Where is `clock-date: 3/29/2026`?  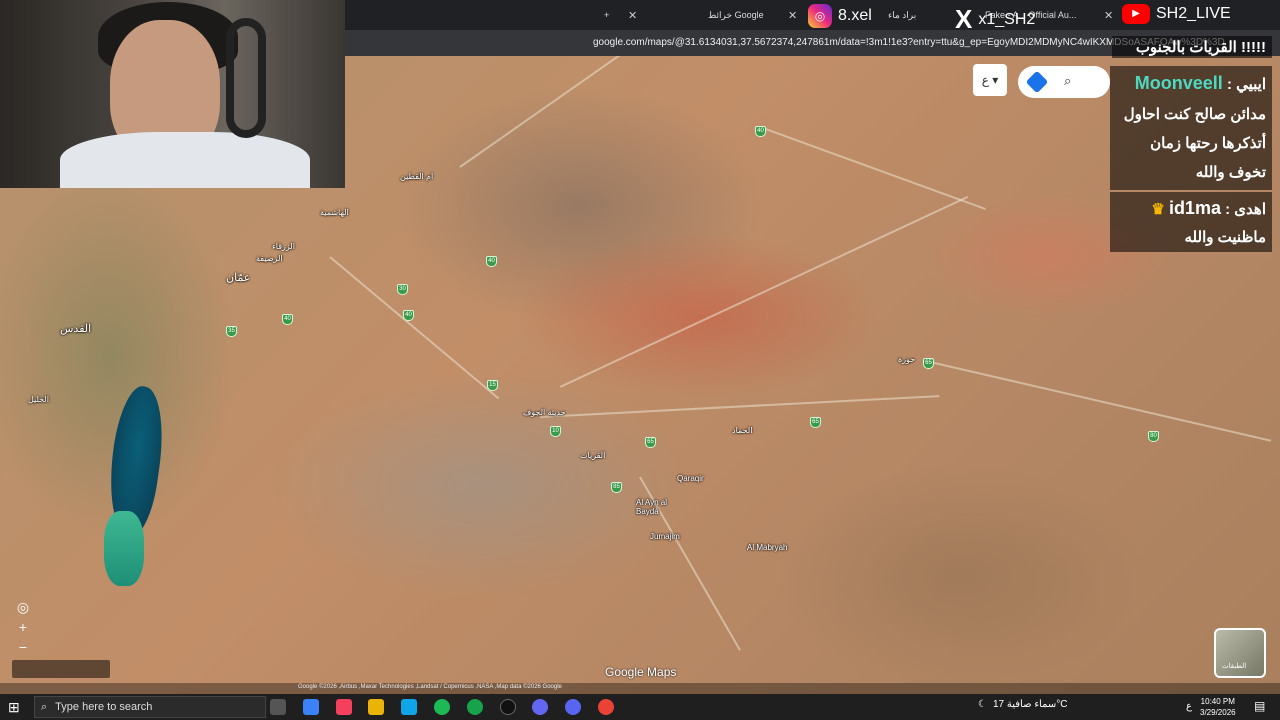
clock-date: 3/29/2026 is located at coordinates (1218, 712).